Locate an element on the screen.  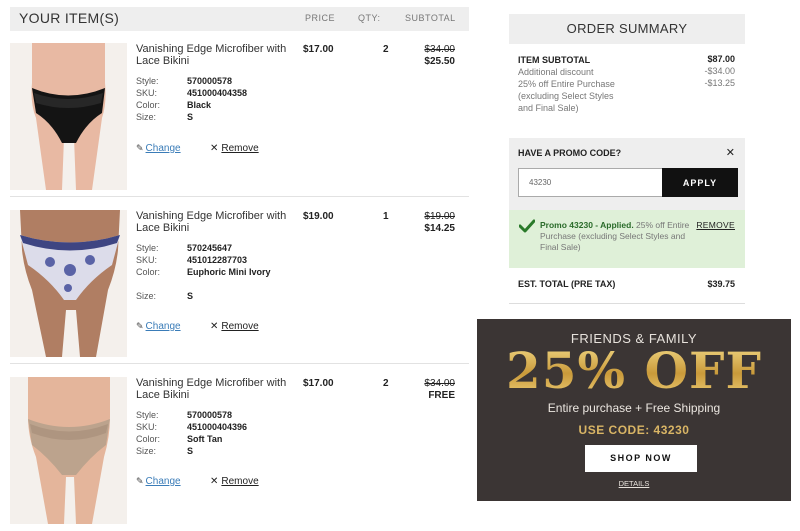
promo-remove-link: REMOVE is located at coordinates (715, 225).